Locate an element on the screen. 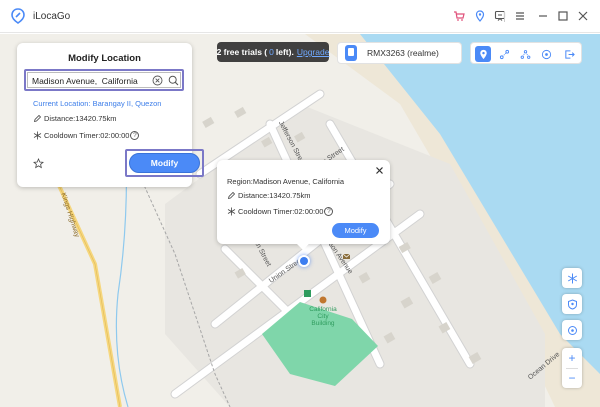 Image resolution: width=600 pixels, height=407 pixels. upgrade-link: Upgrade is located at coordinates (313, 52).